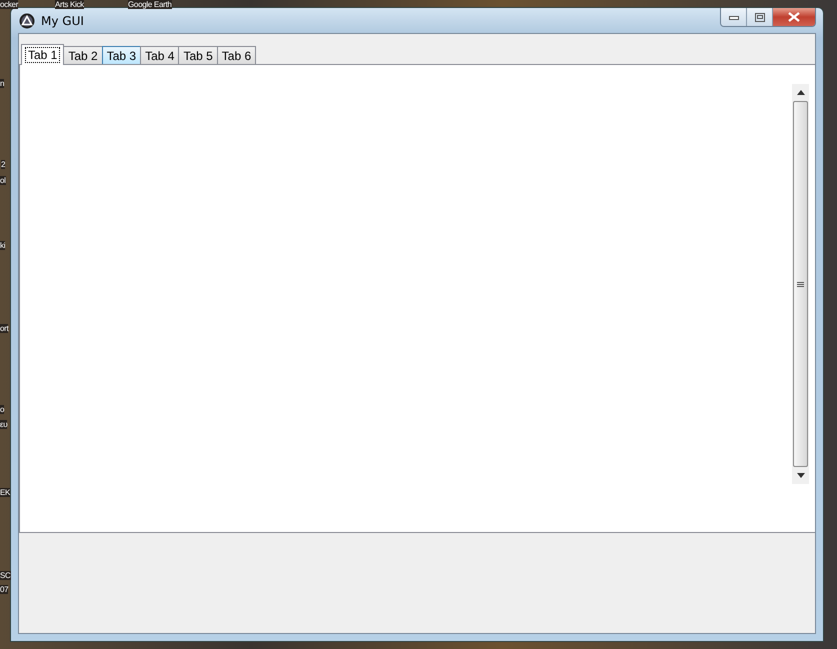 This screenshot has width=837, height=649. Describe the element at coordinates (69, 4) in the screenshot. I see `desktop-icon-label: Arts Kick` at that location.